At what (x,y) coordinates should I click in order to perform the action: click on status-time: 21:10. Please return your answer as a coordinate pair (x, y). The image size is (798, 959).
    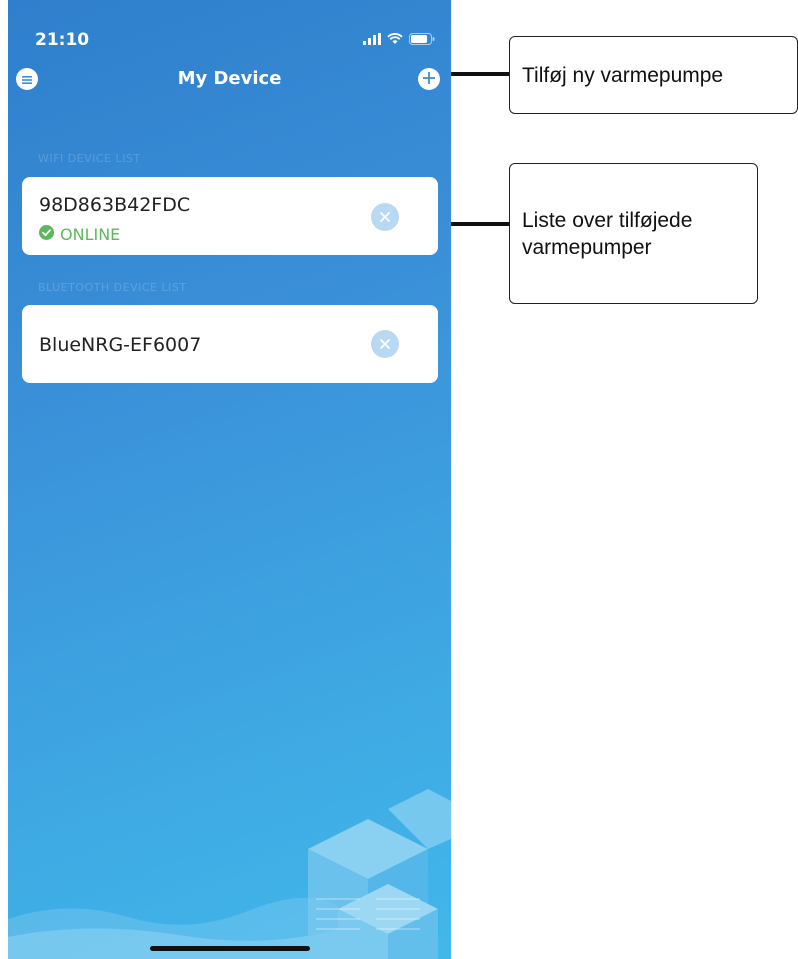
    Looking at the image, I should click on (62, 40).